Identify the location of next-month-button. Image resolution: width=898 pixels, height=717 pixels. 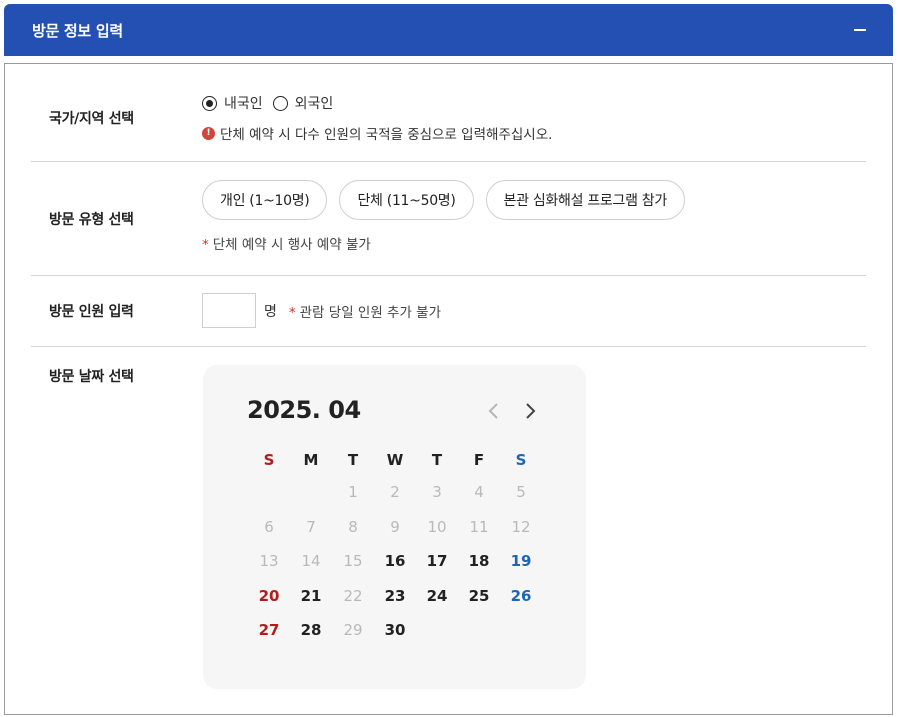
(530, 411).